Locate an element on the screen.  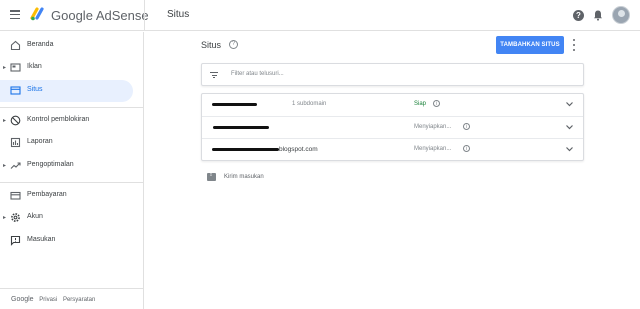
sidebar-item-masukan: Masukan is located at coordinates (66, 241).